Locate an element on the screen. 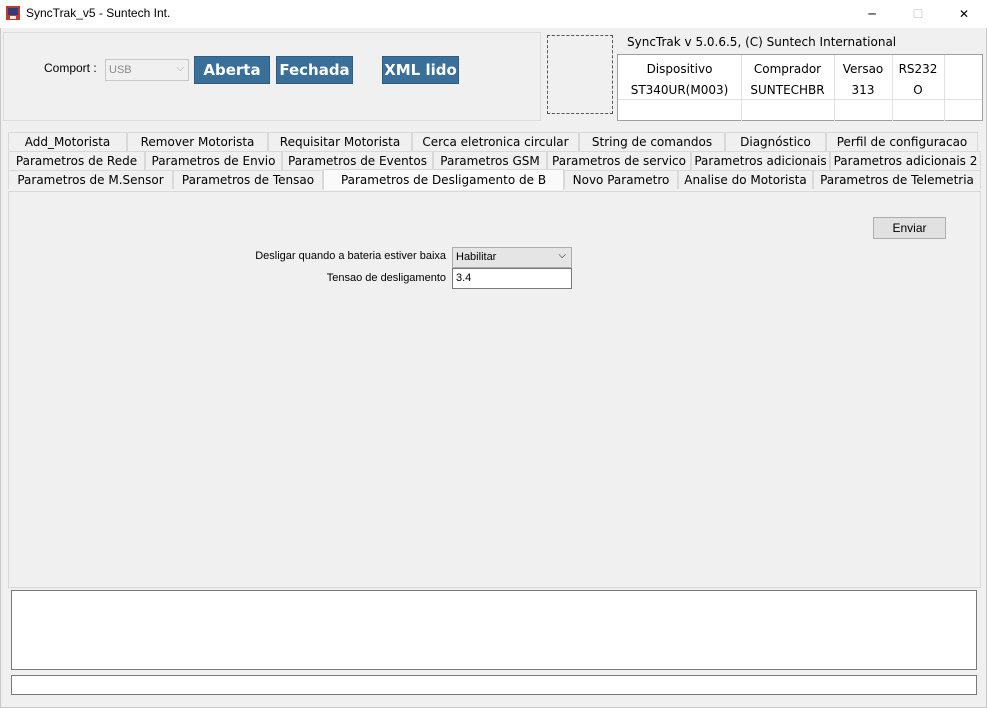 The width and height of the screenshot is (987, 708). app-icon is located at coordinates (13, 13).